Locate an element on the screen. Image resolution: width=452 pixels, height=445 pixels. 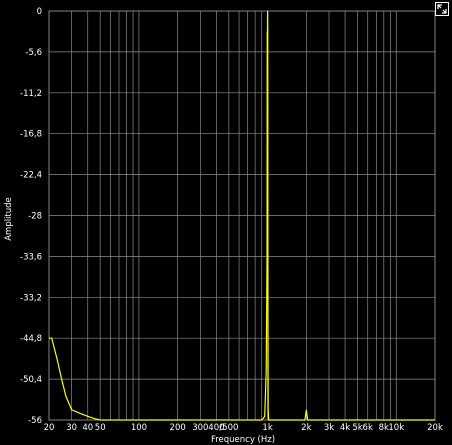
x-tick-label: 10k is located at coordinates (396, 428).